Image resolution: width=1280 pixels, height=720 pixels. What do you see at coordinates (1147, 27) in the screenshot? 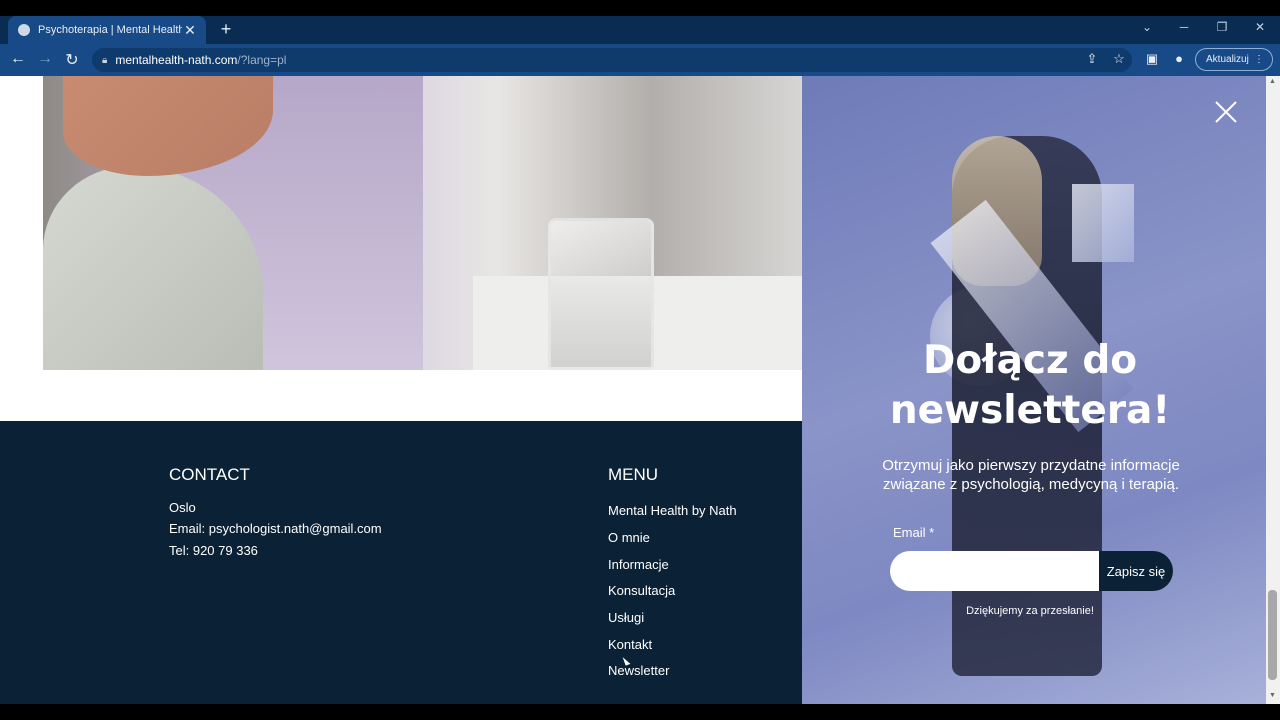
I see `tab-search-icon: ⌄` at bounding box center [1147, 27].